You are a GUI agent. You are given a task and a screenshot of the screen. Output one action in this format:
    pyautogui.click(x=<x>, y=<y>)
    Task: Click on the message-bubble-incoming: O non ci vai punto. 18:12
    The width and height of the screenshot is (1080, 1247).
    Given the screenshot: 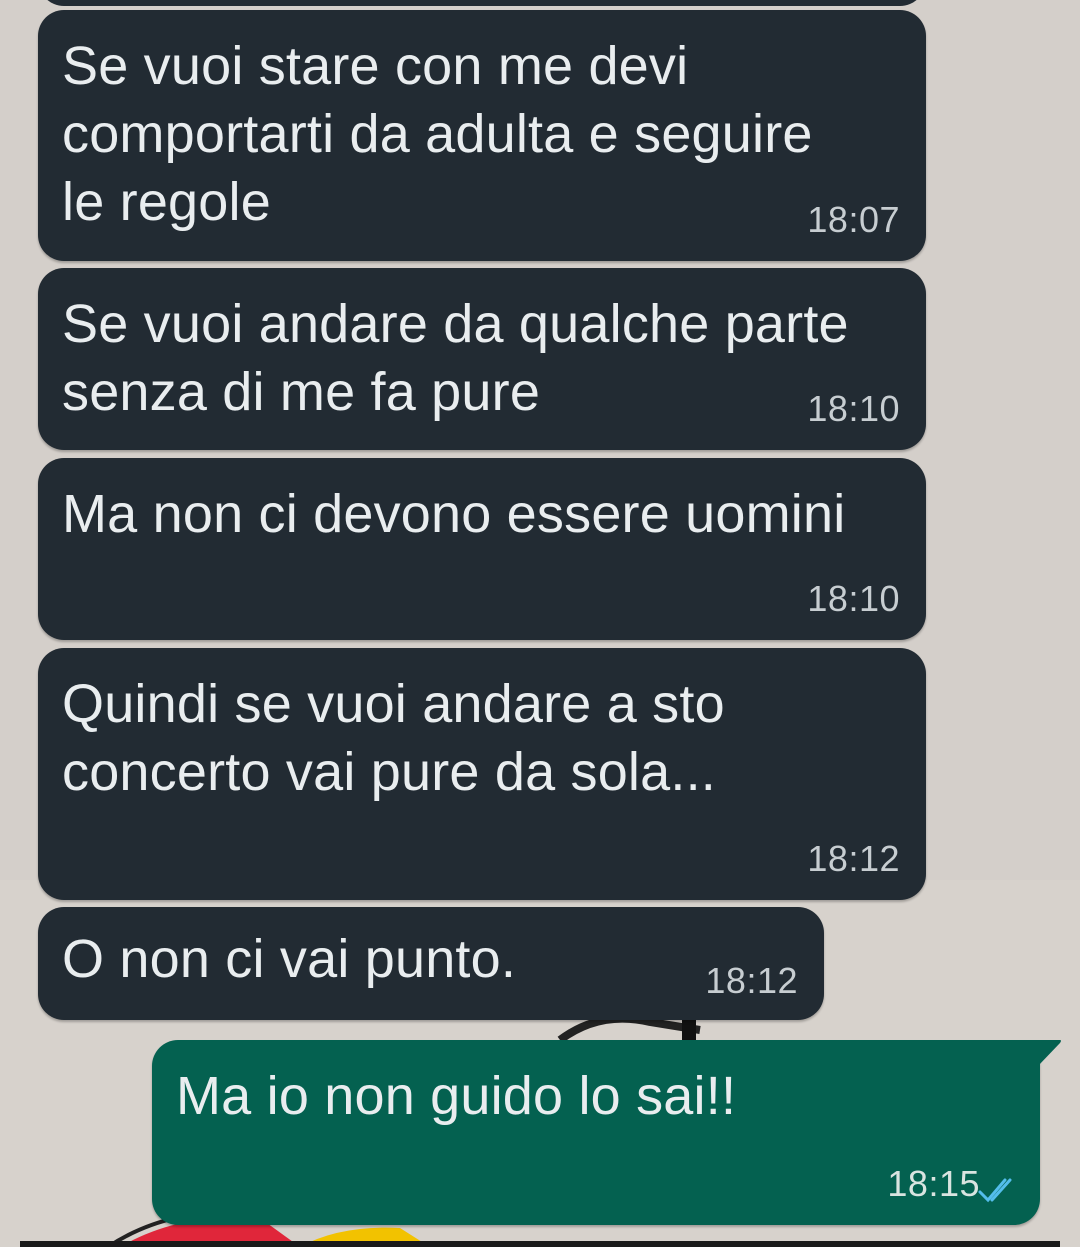 What is the action you would take?
    pyautogui.click(x=431, y=963)
    